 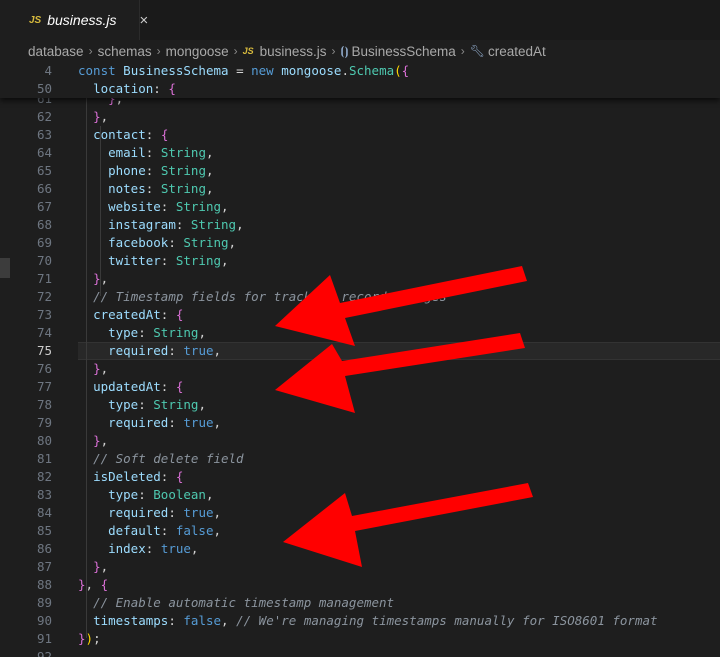 I want to click on arrow-updatedAt, so click(x=400, y=373).